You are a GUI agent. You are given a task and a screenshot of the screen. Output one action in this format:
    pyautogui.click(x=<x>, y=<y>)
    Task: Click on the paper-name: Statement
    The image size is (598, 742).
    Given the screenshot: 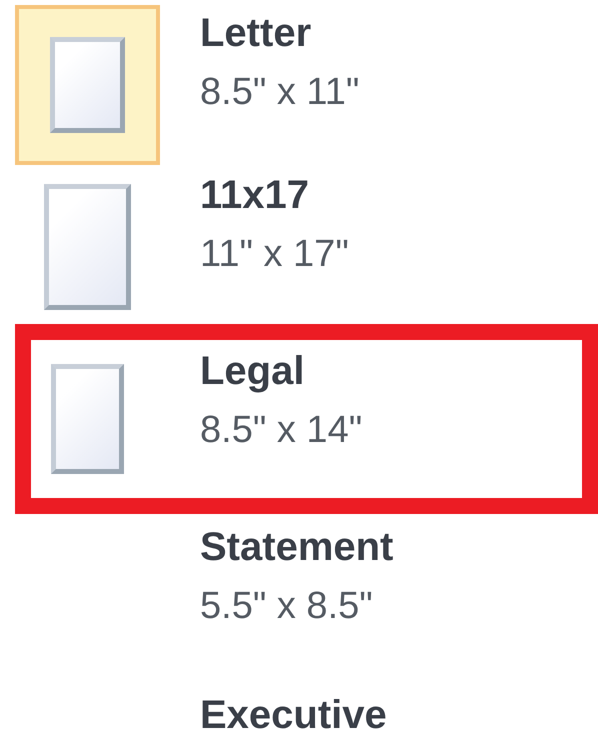 What is the action you would take?
    pyautogui.click(x=297, y=547)
    